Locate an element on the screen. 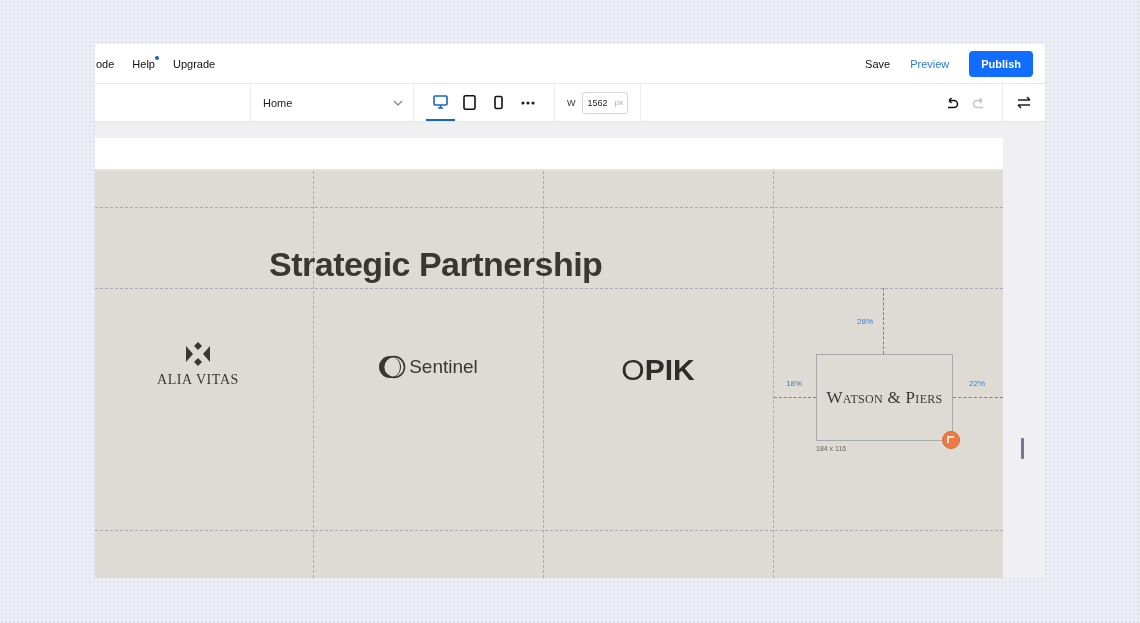 The width and height of the screenshot is (1140, 623). chevron-down-icon is located at coordinates (398, 102).